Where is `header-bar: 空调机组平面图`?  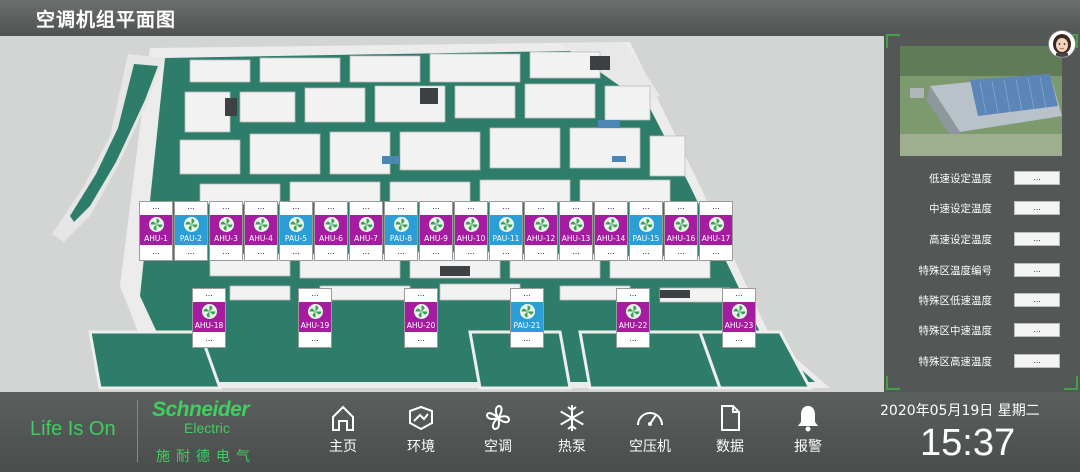 header-bar: 空调机组平面图 is located at coordinates (540, 18).